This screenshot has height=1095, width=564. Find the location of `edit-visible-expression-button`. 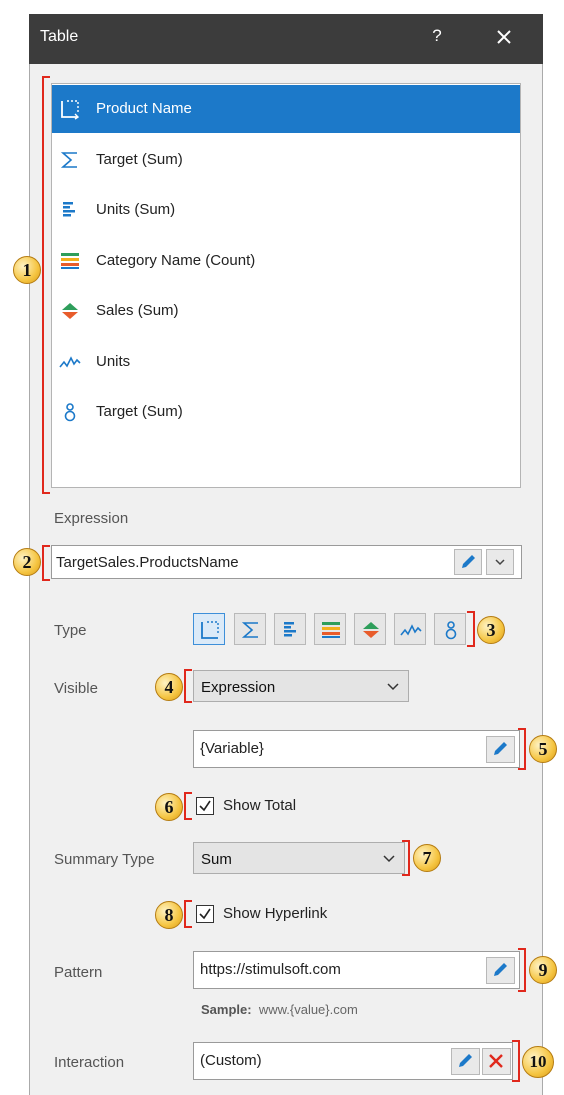

edit-visible-expression-button is located at coordinates (500, 749).